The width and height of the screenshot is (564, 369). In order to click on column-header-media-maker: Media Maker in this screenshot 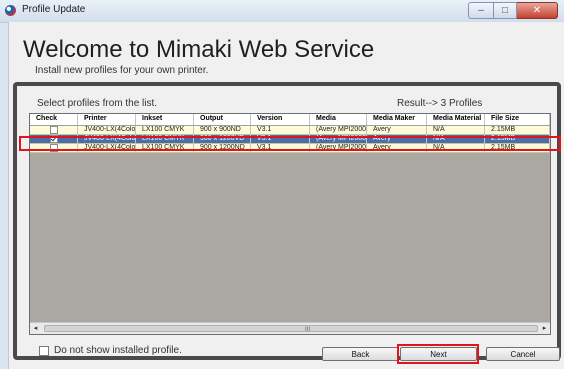, I will do `click(397, 119)`.